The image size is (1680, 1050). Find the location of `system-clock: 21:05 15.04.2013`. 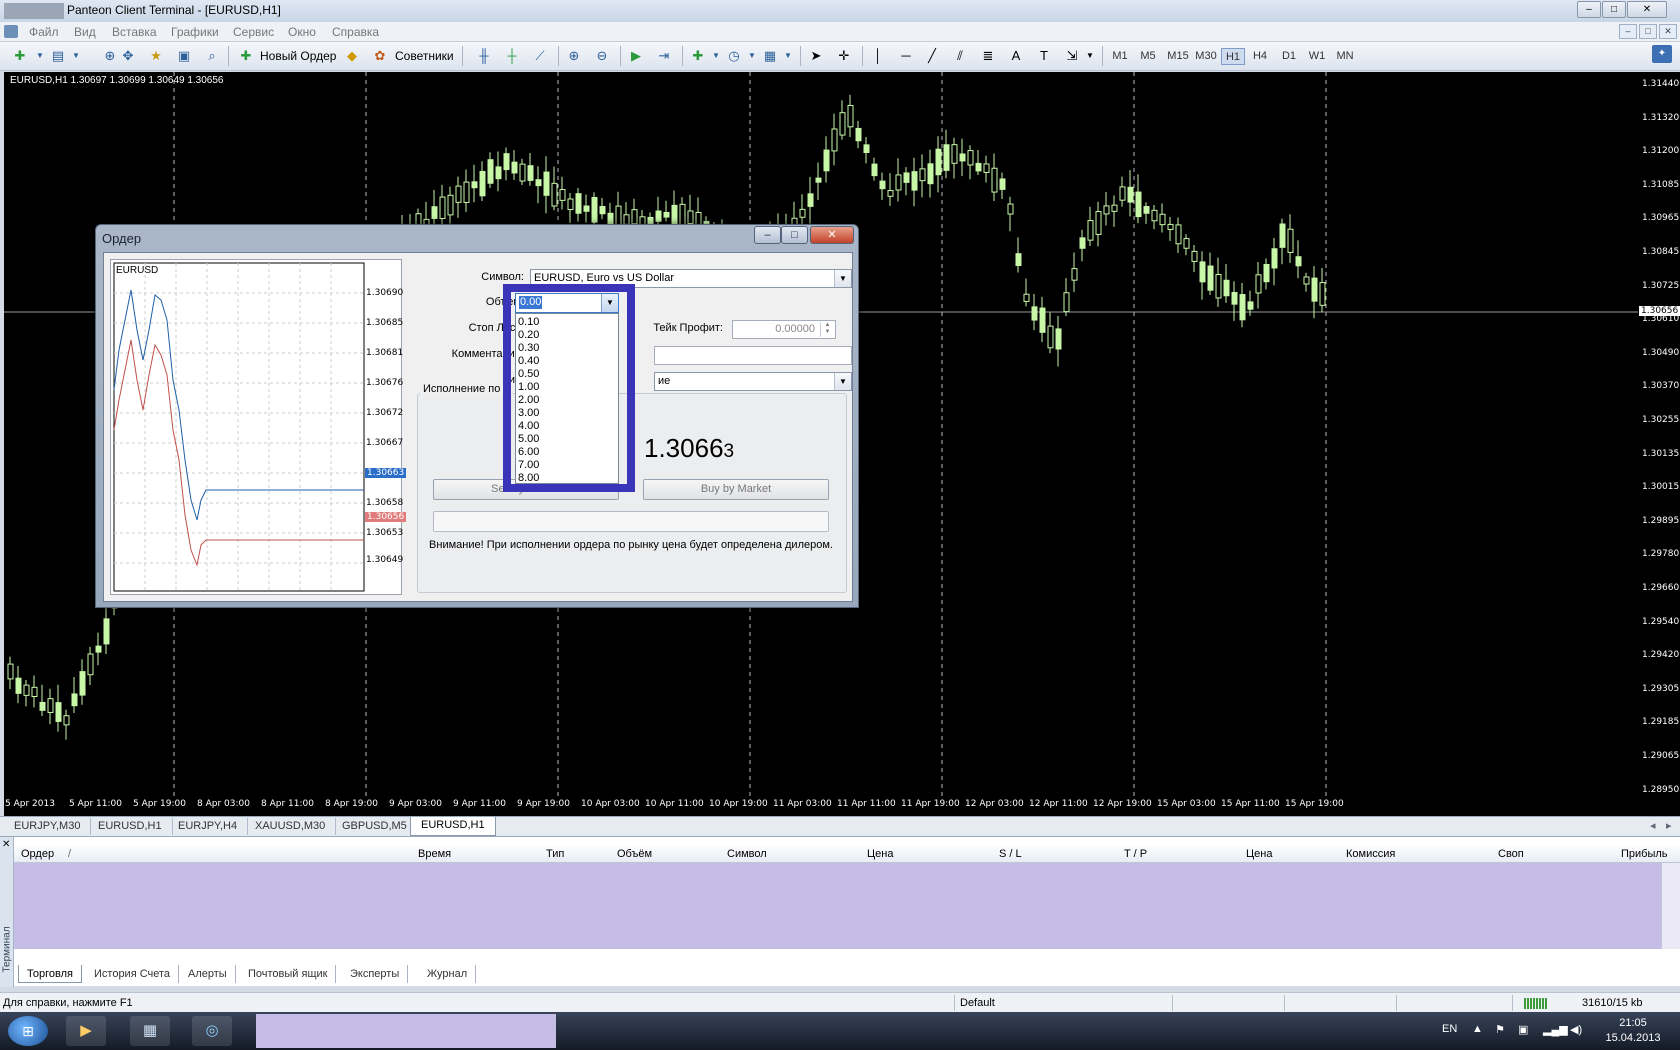

system-clock: 21:05 15.04.2013 is located at coordinates (1633, 1031).